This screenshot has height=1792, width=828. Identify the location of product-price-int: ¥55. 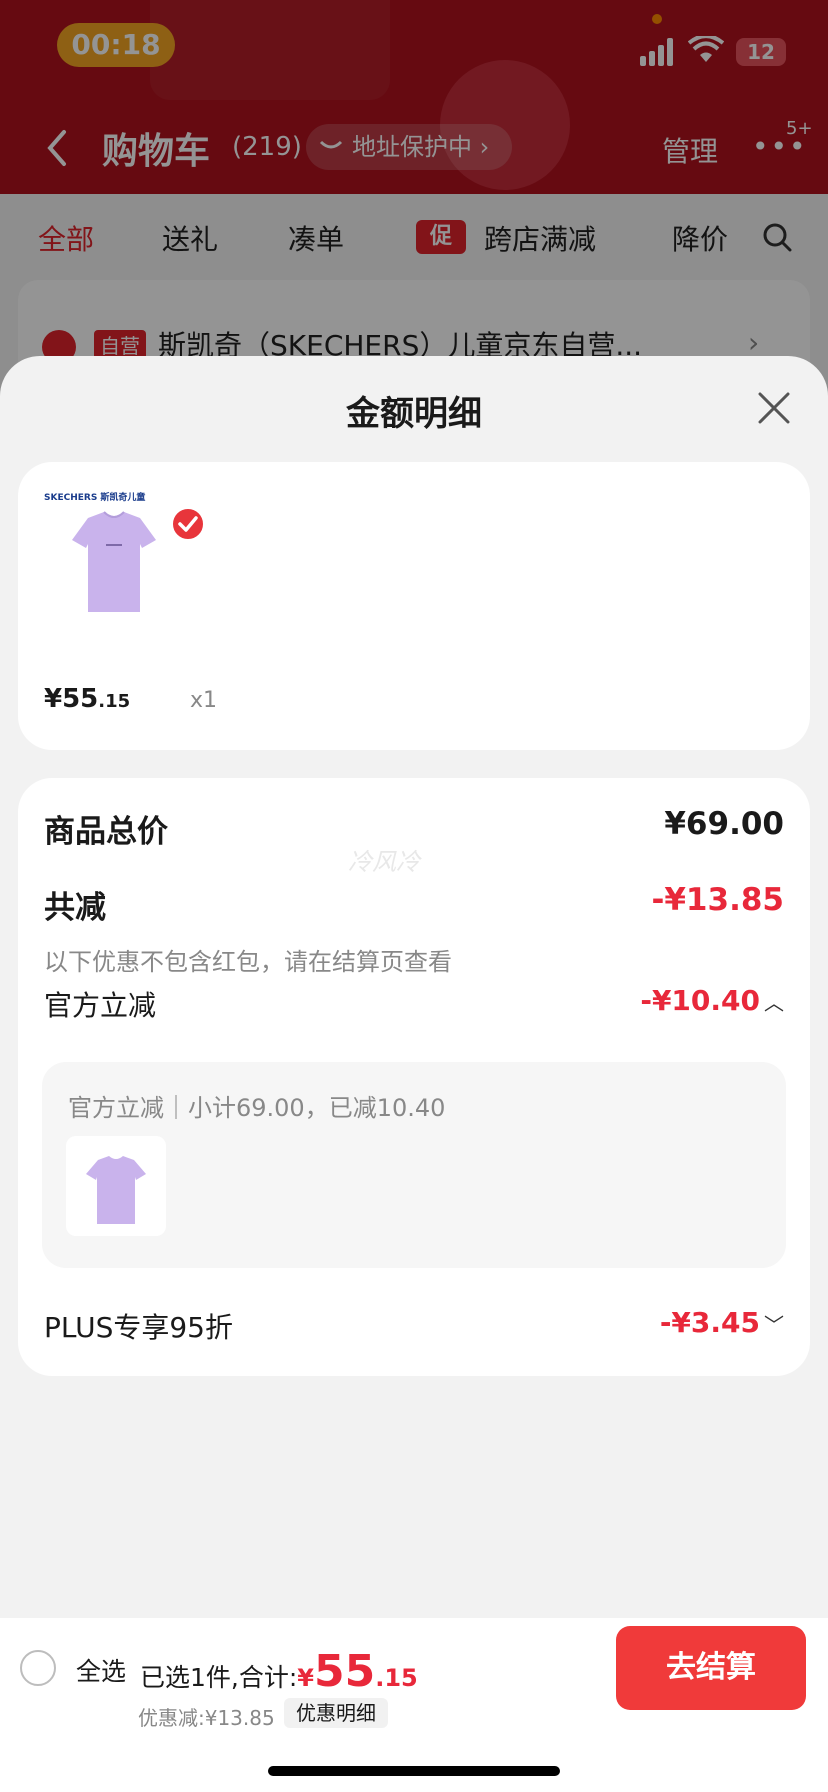
(71, 699).